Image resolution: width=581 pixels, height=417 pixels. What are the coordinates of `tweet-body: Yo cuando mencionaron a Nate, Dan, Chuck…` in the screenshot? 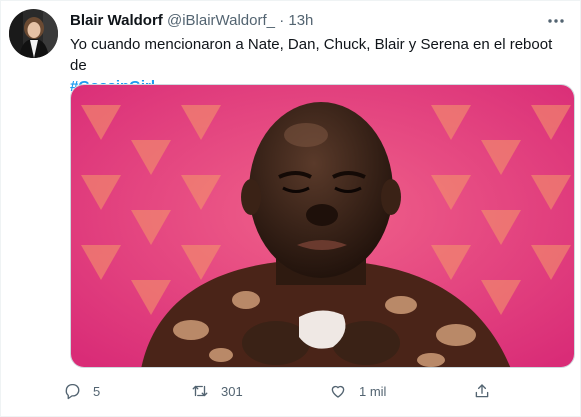 It's located at (311, 55).